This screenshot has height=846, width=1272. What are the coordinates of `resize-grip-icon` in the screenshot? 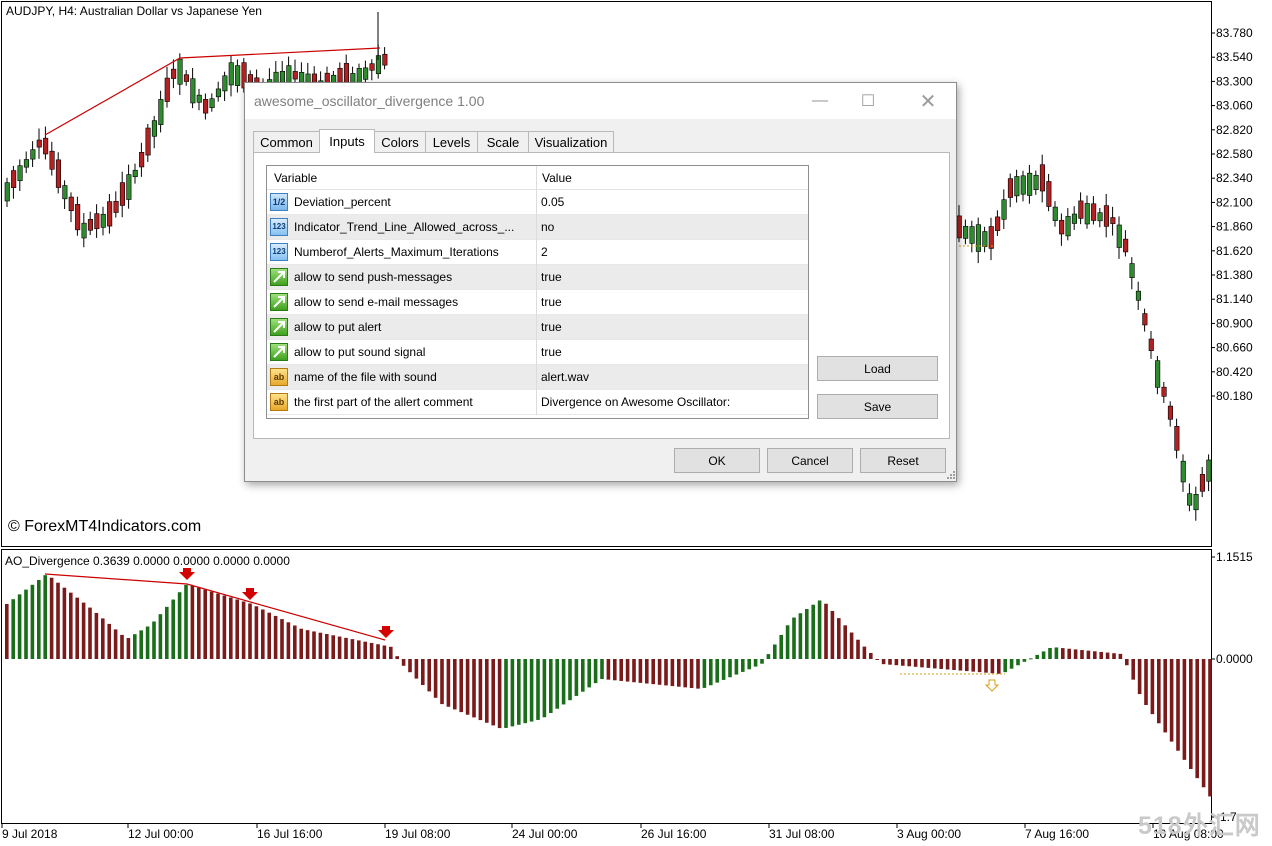 It's located at (950, 474).